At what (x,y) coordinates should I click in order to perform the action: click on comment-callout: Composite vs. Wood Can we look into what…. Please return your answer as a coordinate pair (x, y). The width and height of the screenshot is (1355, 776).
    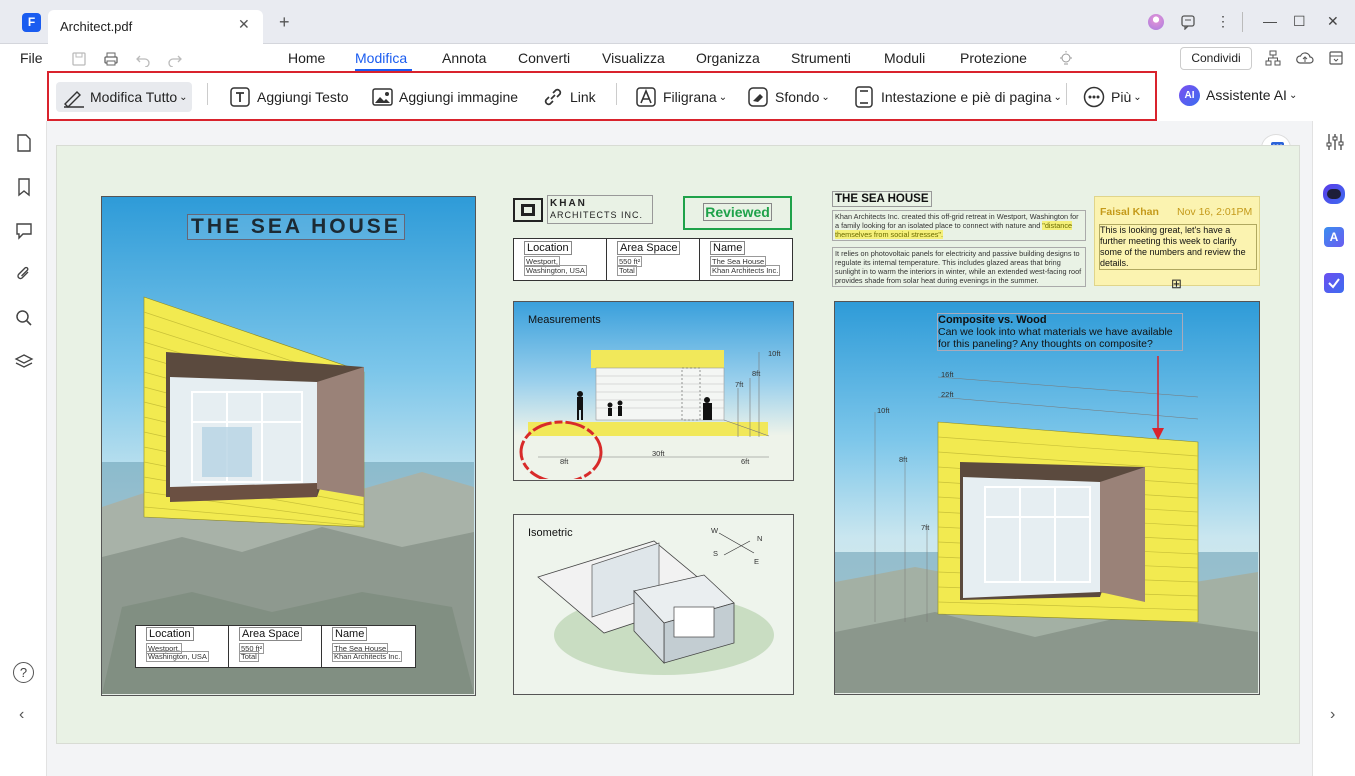
    Looking at the image, I should click on (1060, 332).